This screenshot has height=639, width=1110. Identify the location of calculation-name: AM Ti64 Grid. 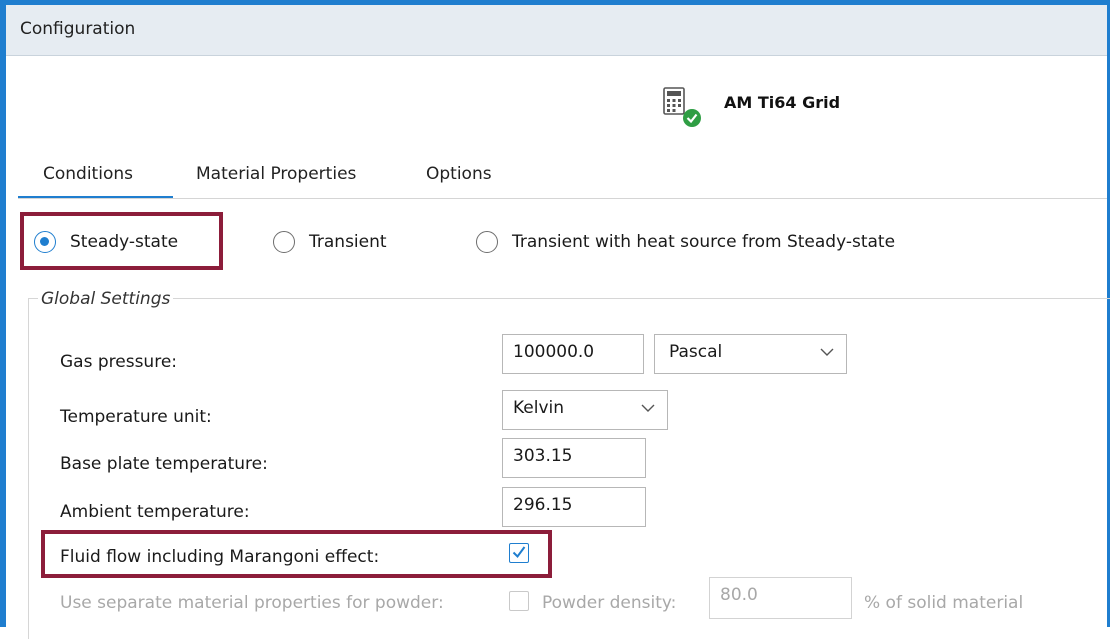
(782, 102).